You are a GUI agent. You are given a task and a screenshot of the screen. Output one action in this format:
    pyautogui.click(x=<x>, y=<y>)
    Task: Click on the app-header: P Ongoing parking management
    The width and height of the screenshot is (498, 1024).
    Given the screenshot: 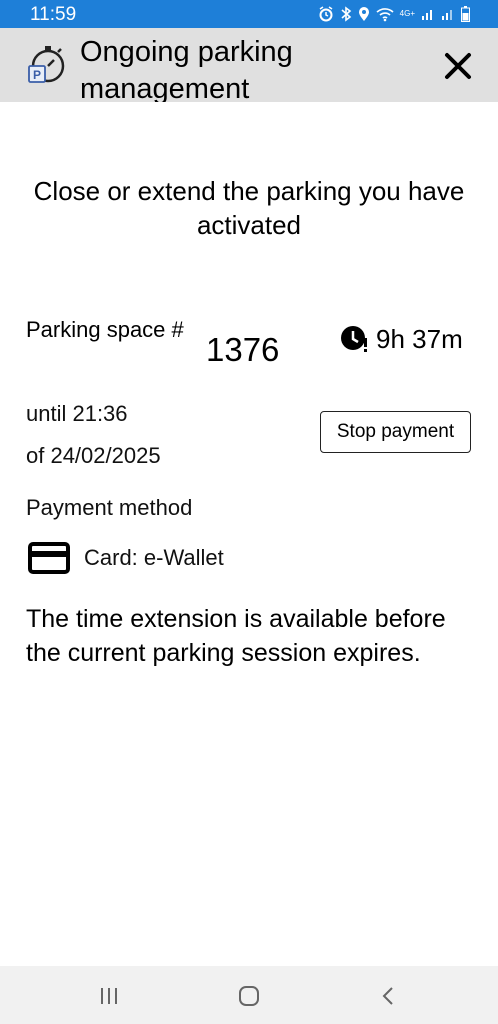 What is the action you would take?
    pyautogui.click(x=249, y=65)
    